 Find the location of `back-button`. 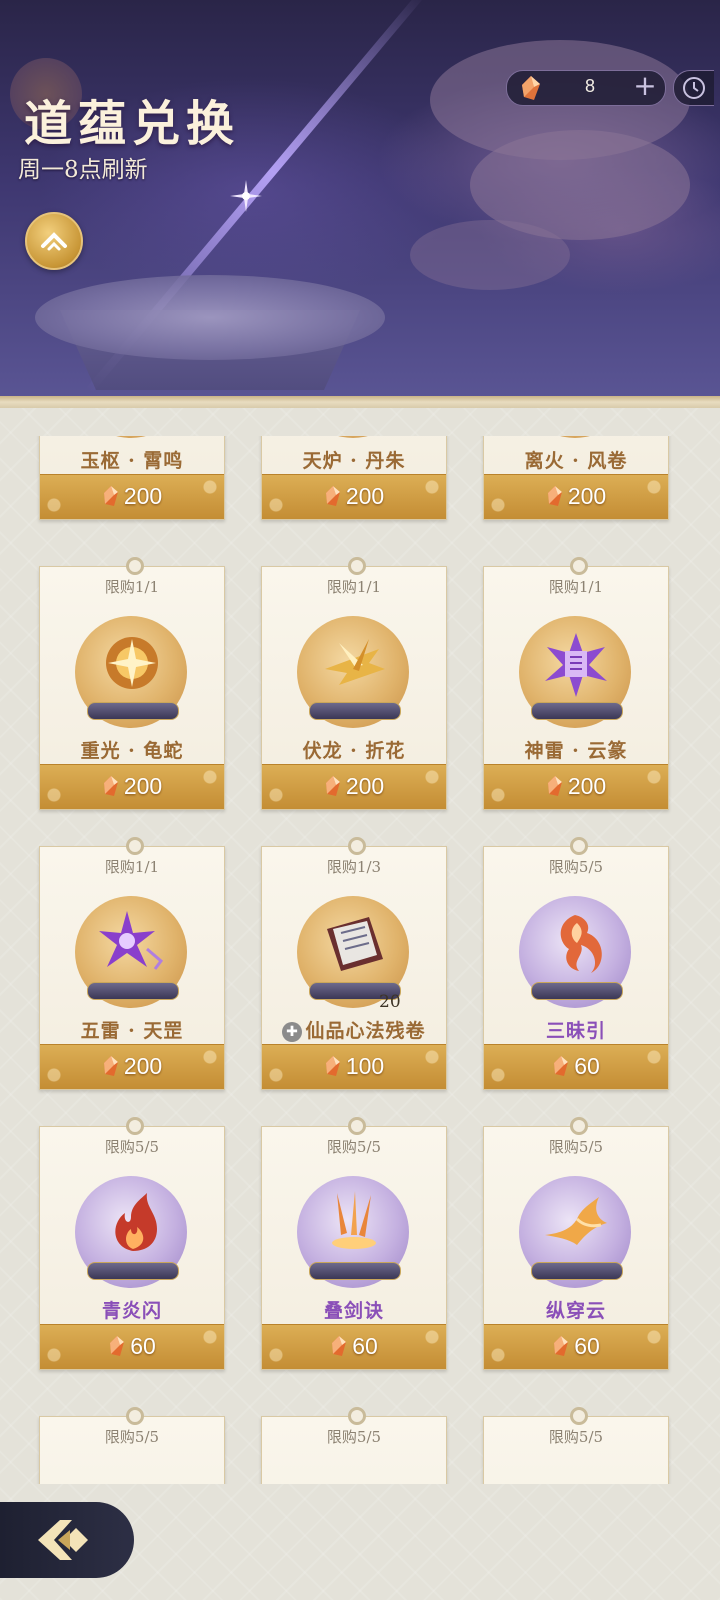

back-button is located at coordinates (67, 1540).